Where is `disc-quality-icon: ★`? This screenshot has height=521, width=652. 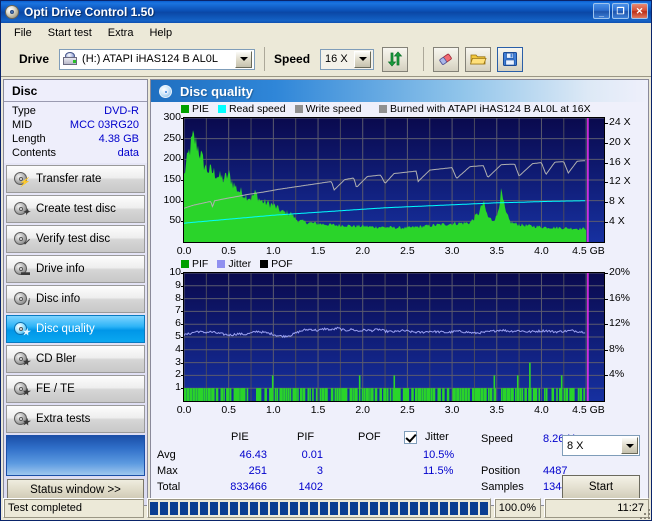
disc-quality-icon: ★ is located at coordinates (21, 329).